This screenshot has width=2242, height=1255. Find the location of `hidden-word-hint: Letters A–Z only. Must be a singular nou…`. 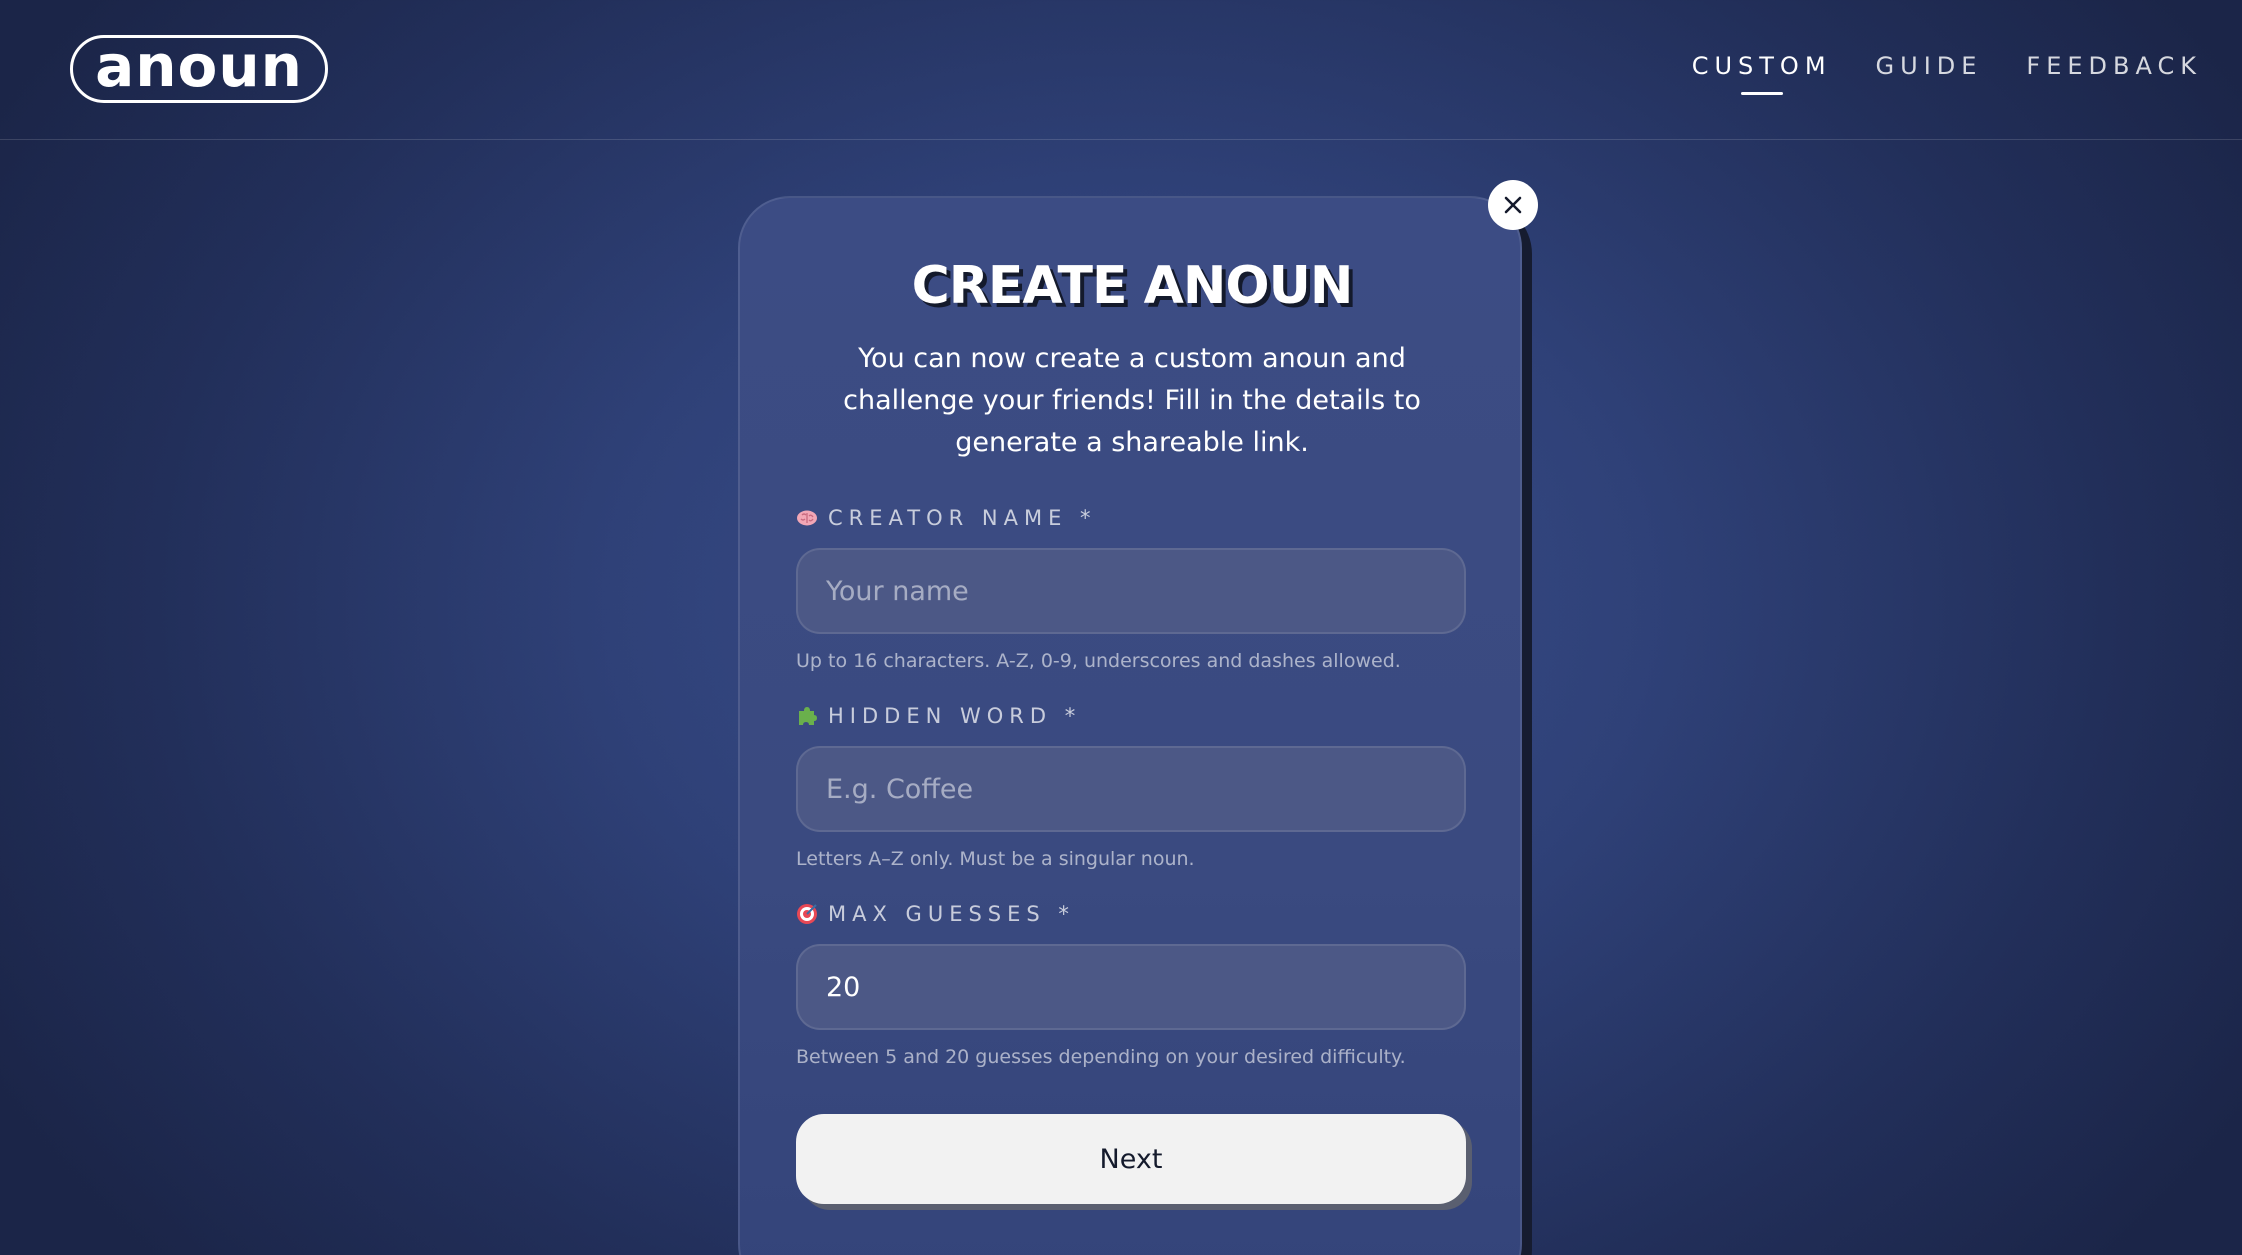

hidden-word-hint: Letters A–Z only. Must be a singular nou… is located at coordinates (995, 859).